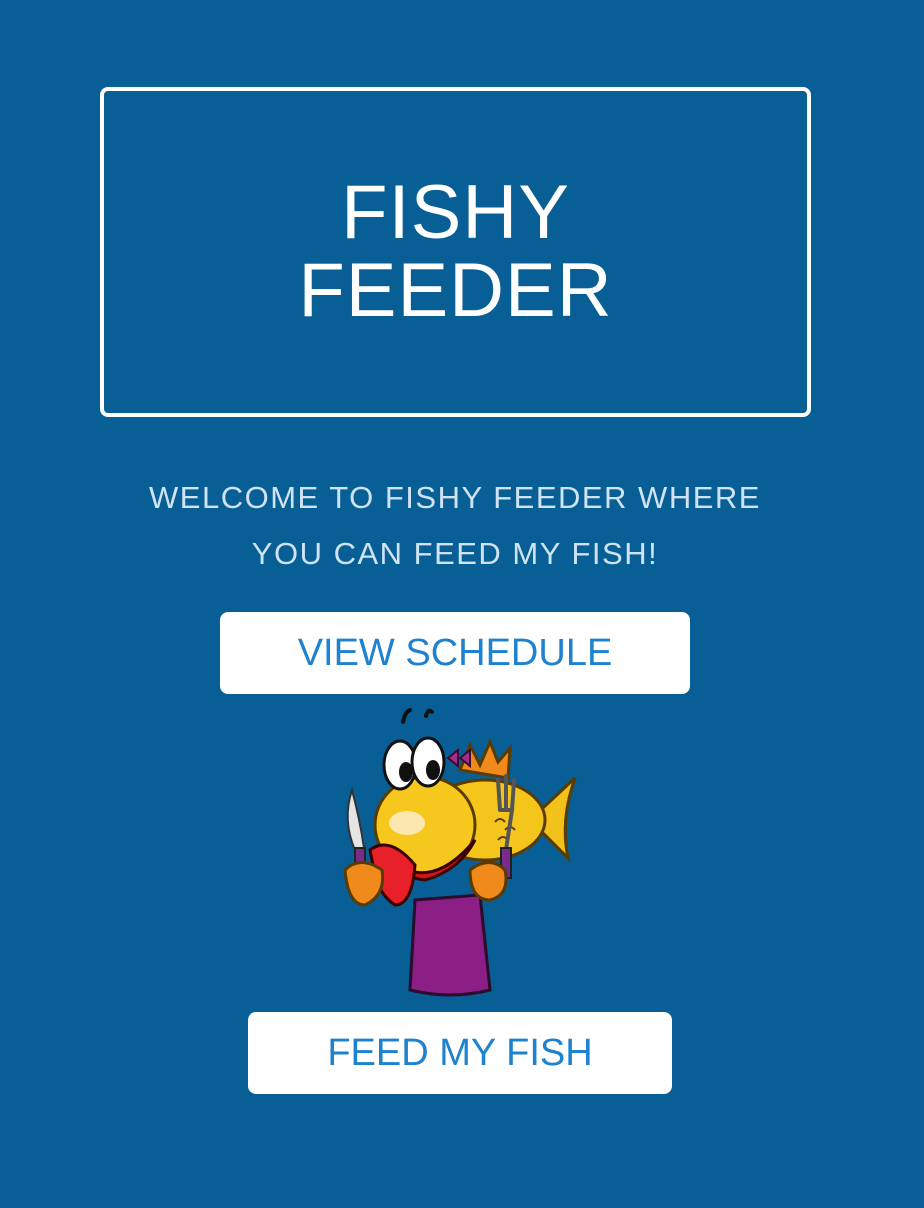 The width and height of the screenshot is (924, 1208). What do you see at coordinates (455, 553) in the screenshot?
I see `welcome-line-2: YOU CAN FEED MY FISH!` at bounding box center [455, 553].